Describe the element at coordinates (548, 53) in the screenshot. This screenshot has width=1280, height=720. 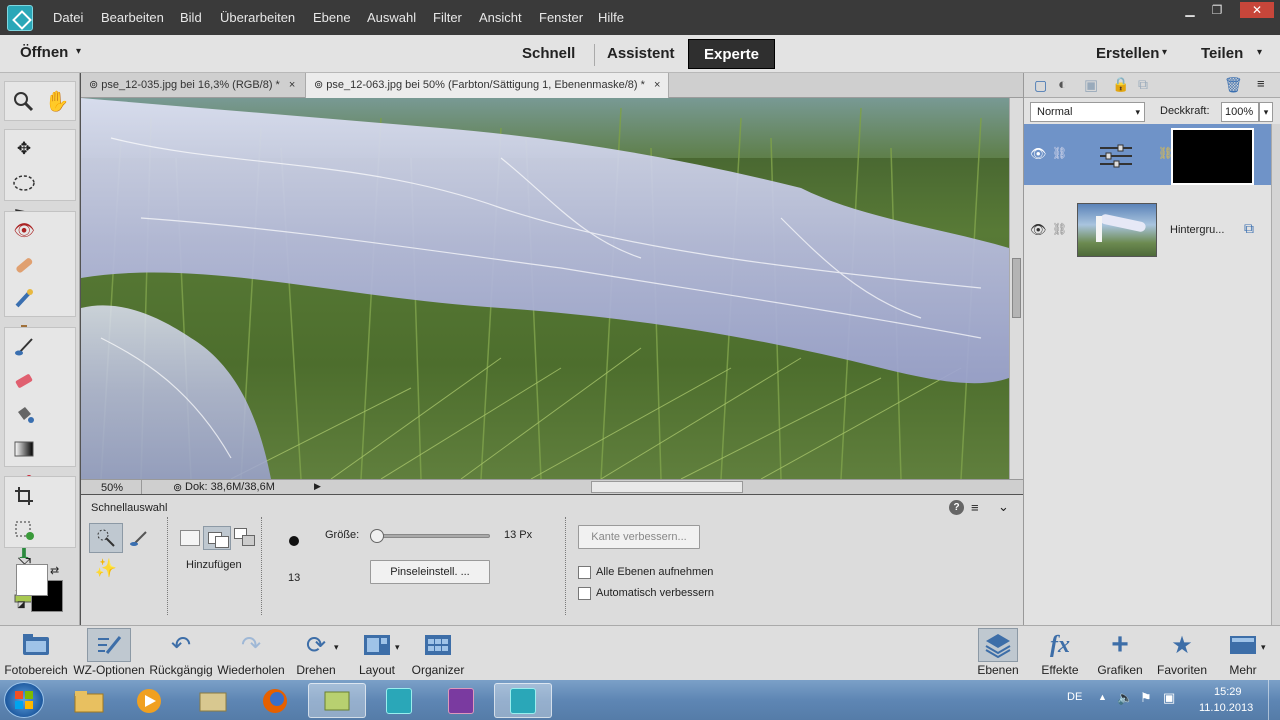
I see `mode-quick: Schnell` at that location.